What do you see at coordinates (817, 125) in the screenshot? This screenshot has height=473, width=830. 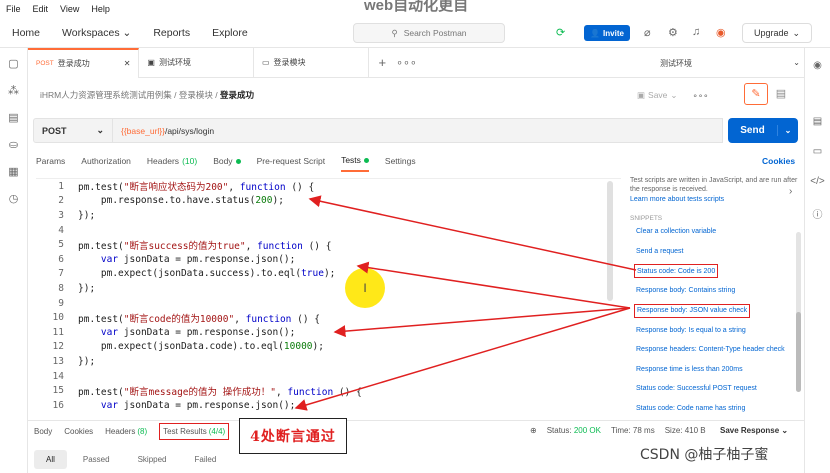 I see `documentation-icon: ▤` at bounding box center [817, 125].